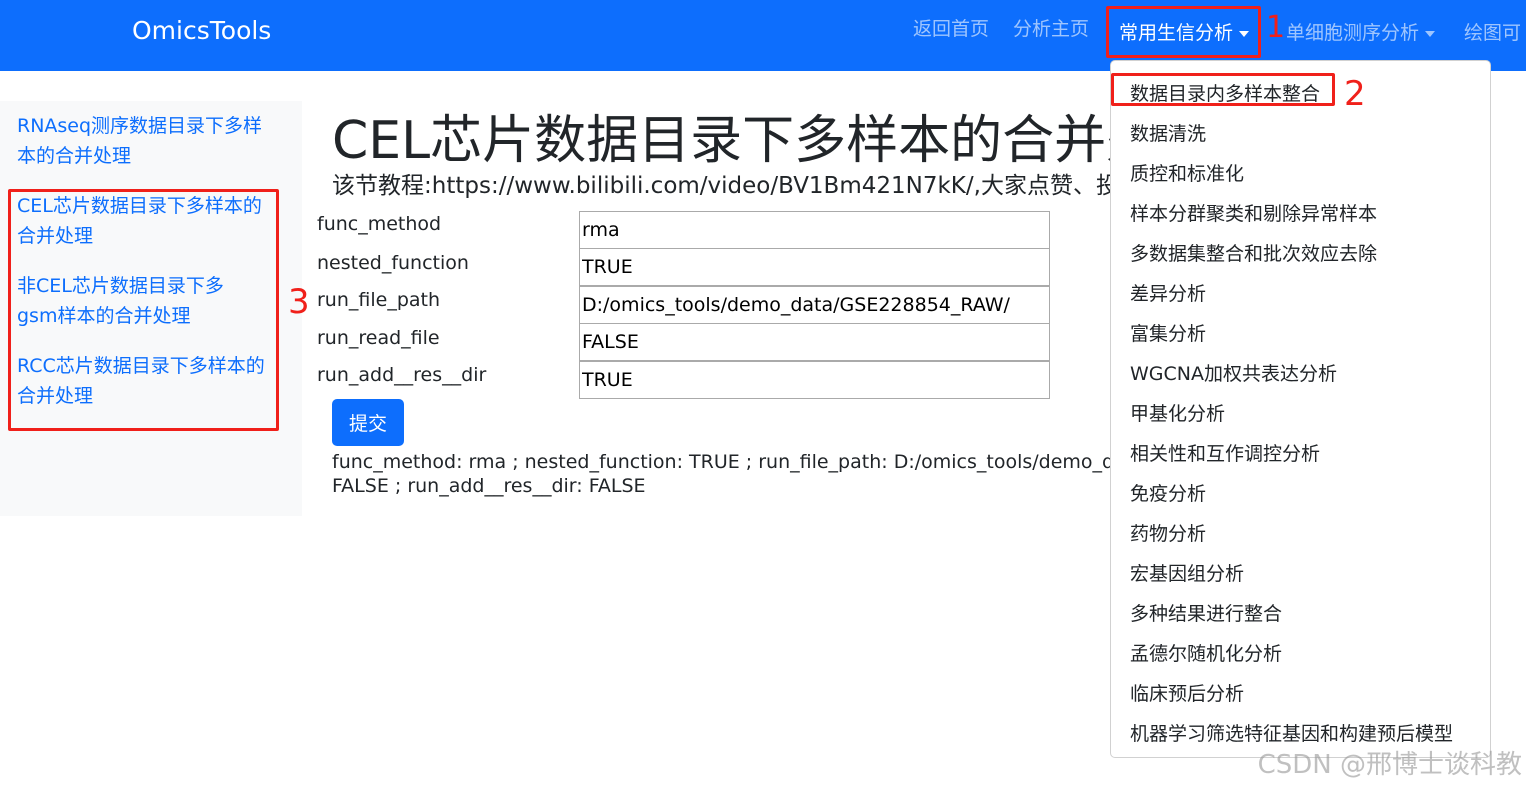 The width and height of the screenshot is (1526, 789). I want to click on dropdown-item: WGCNA加权共表达分析, so click(1233, 372).